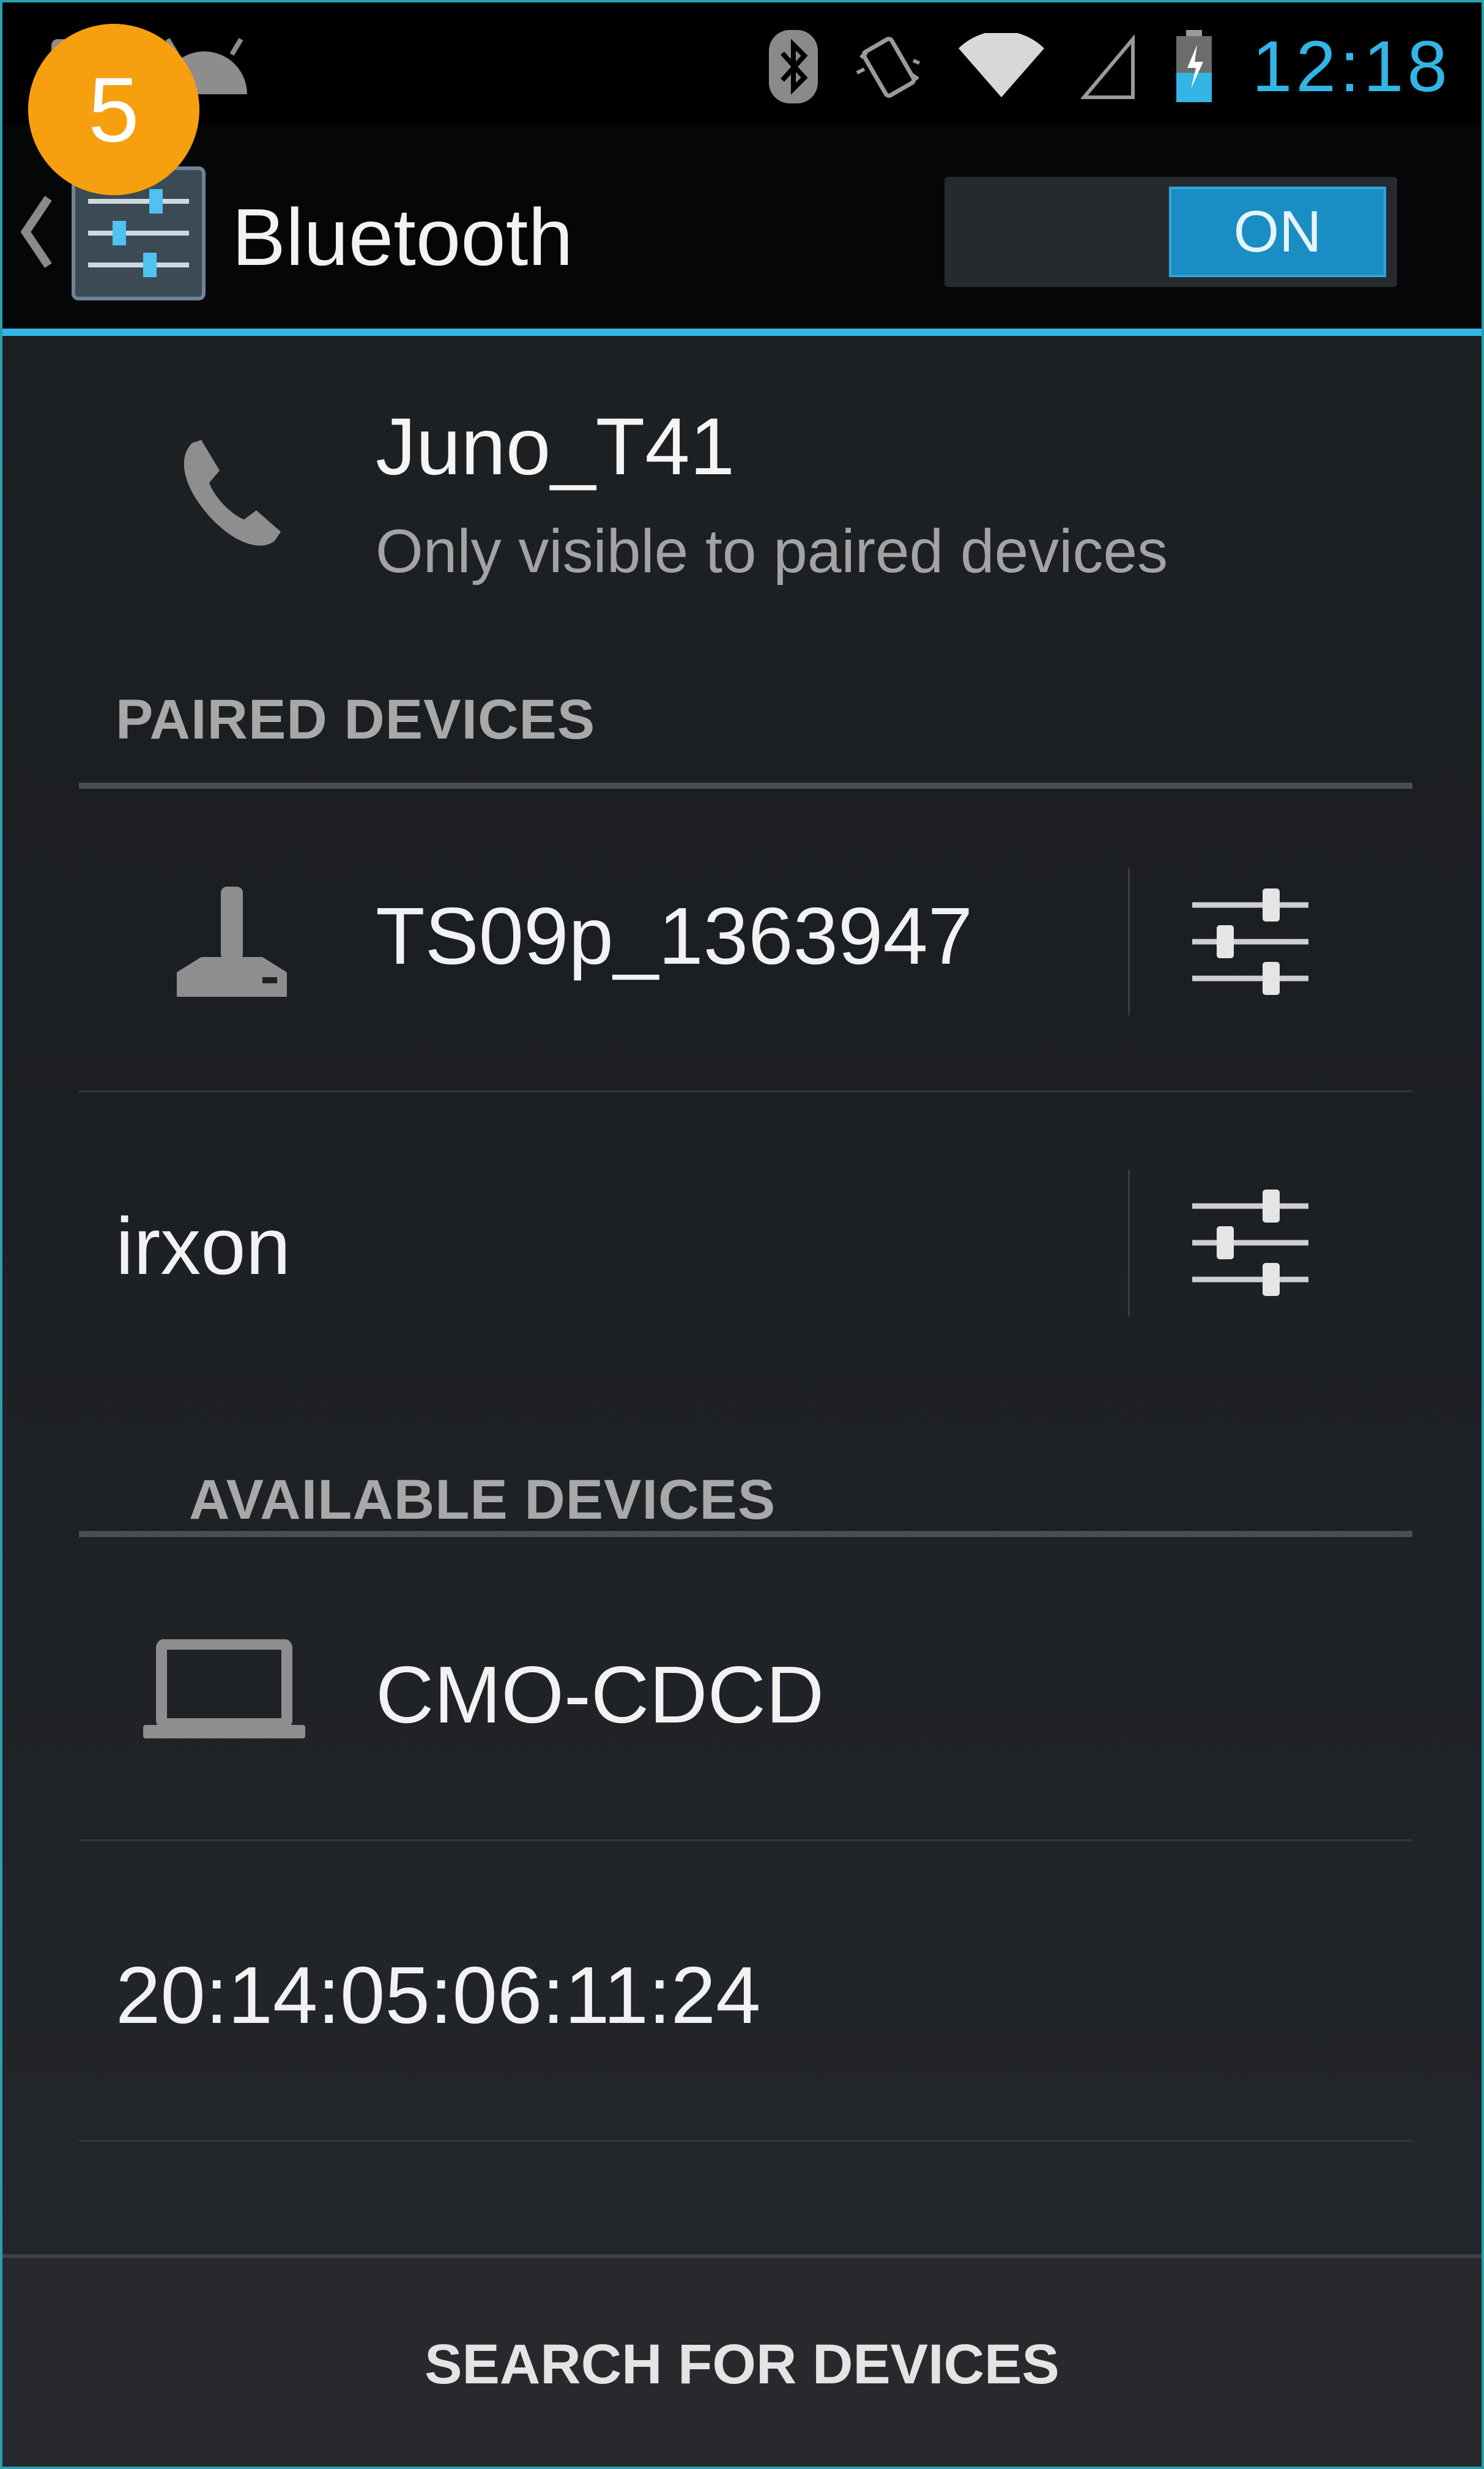 The image size is (1484, 2469). Describe the element at coordinates (674, 936) in the screenshot. I see `paired-device-name: TS09p_1363947` at that location.